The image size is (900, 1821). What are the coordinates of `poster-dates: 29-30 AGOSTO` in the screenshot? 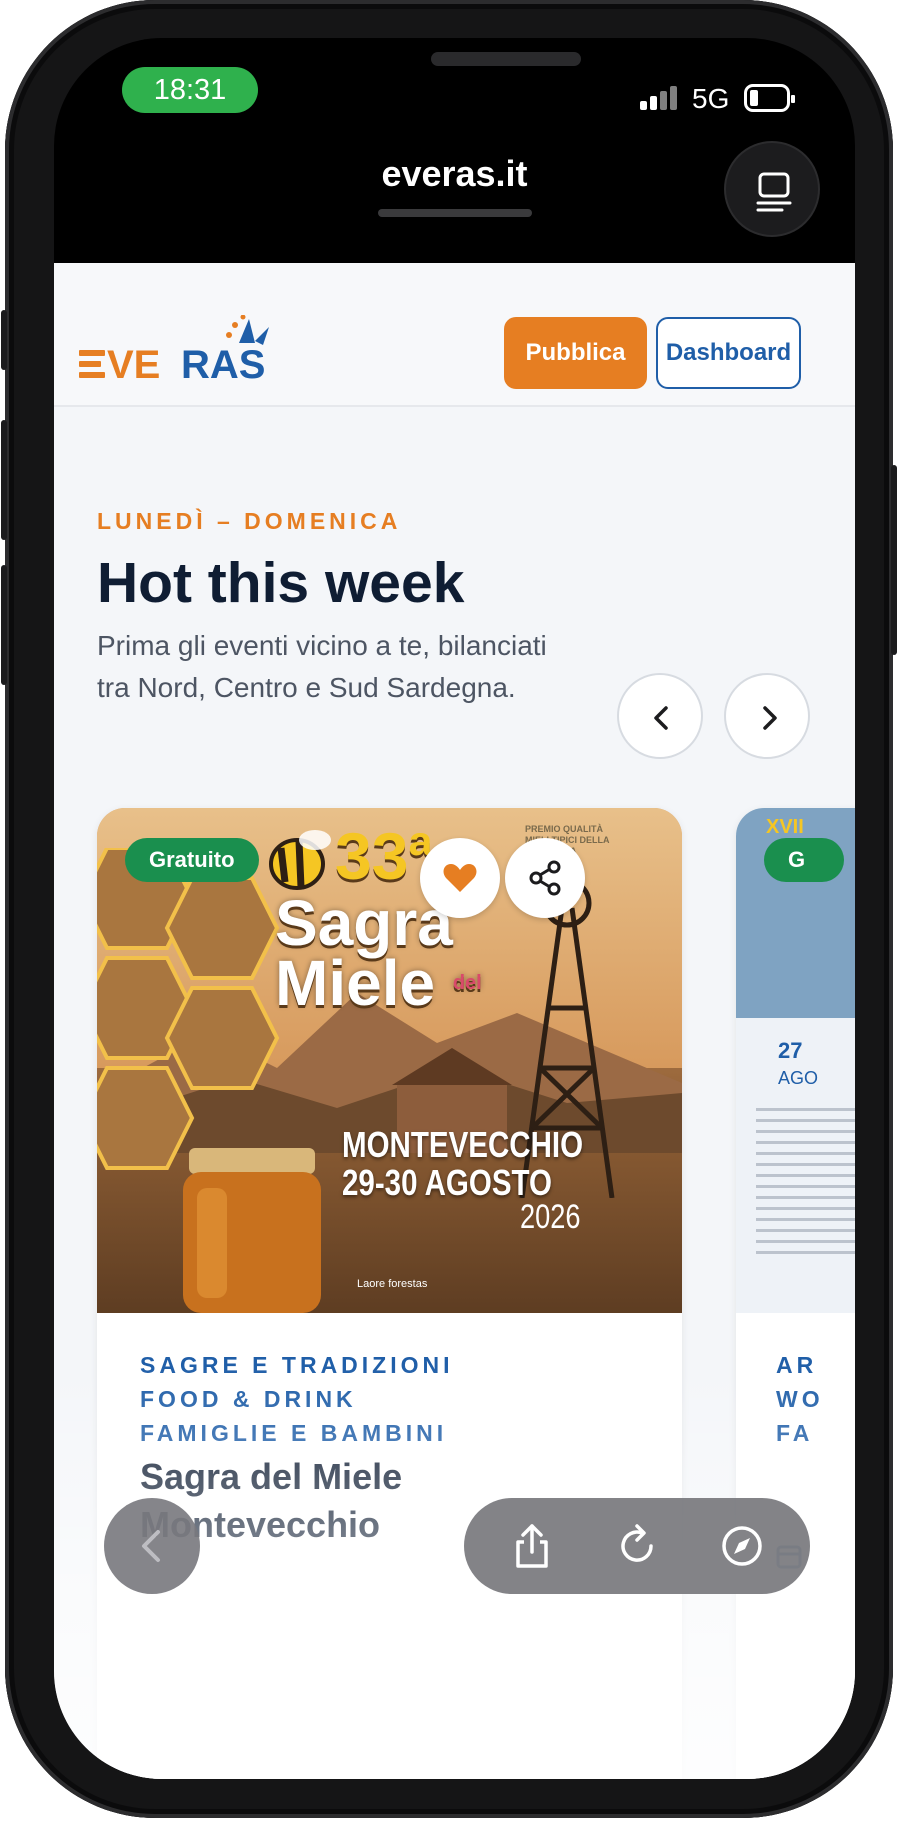 It's located at (447, 1182).